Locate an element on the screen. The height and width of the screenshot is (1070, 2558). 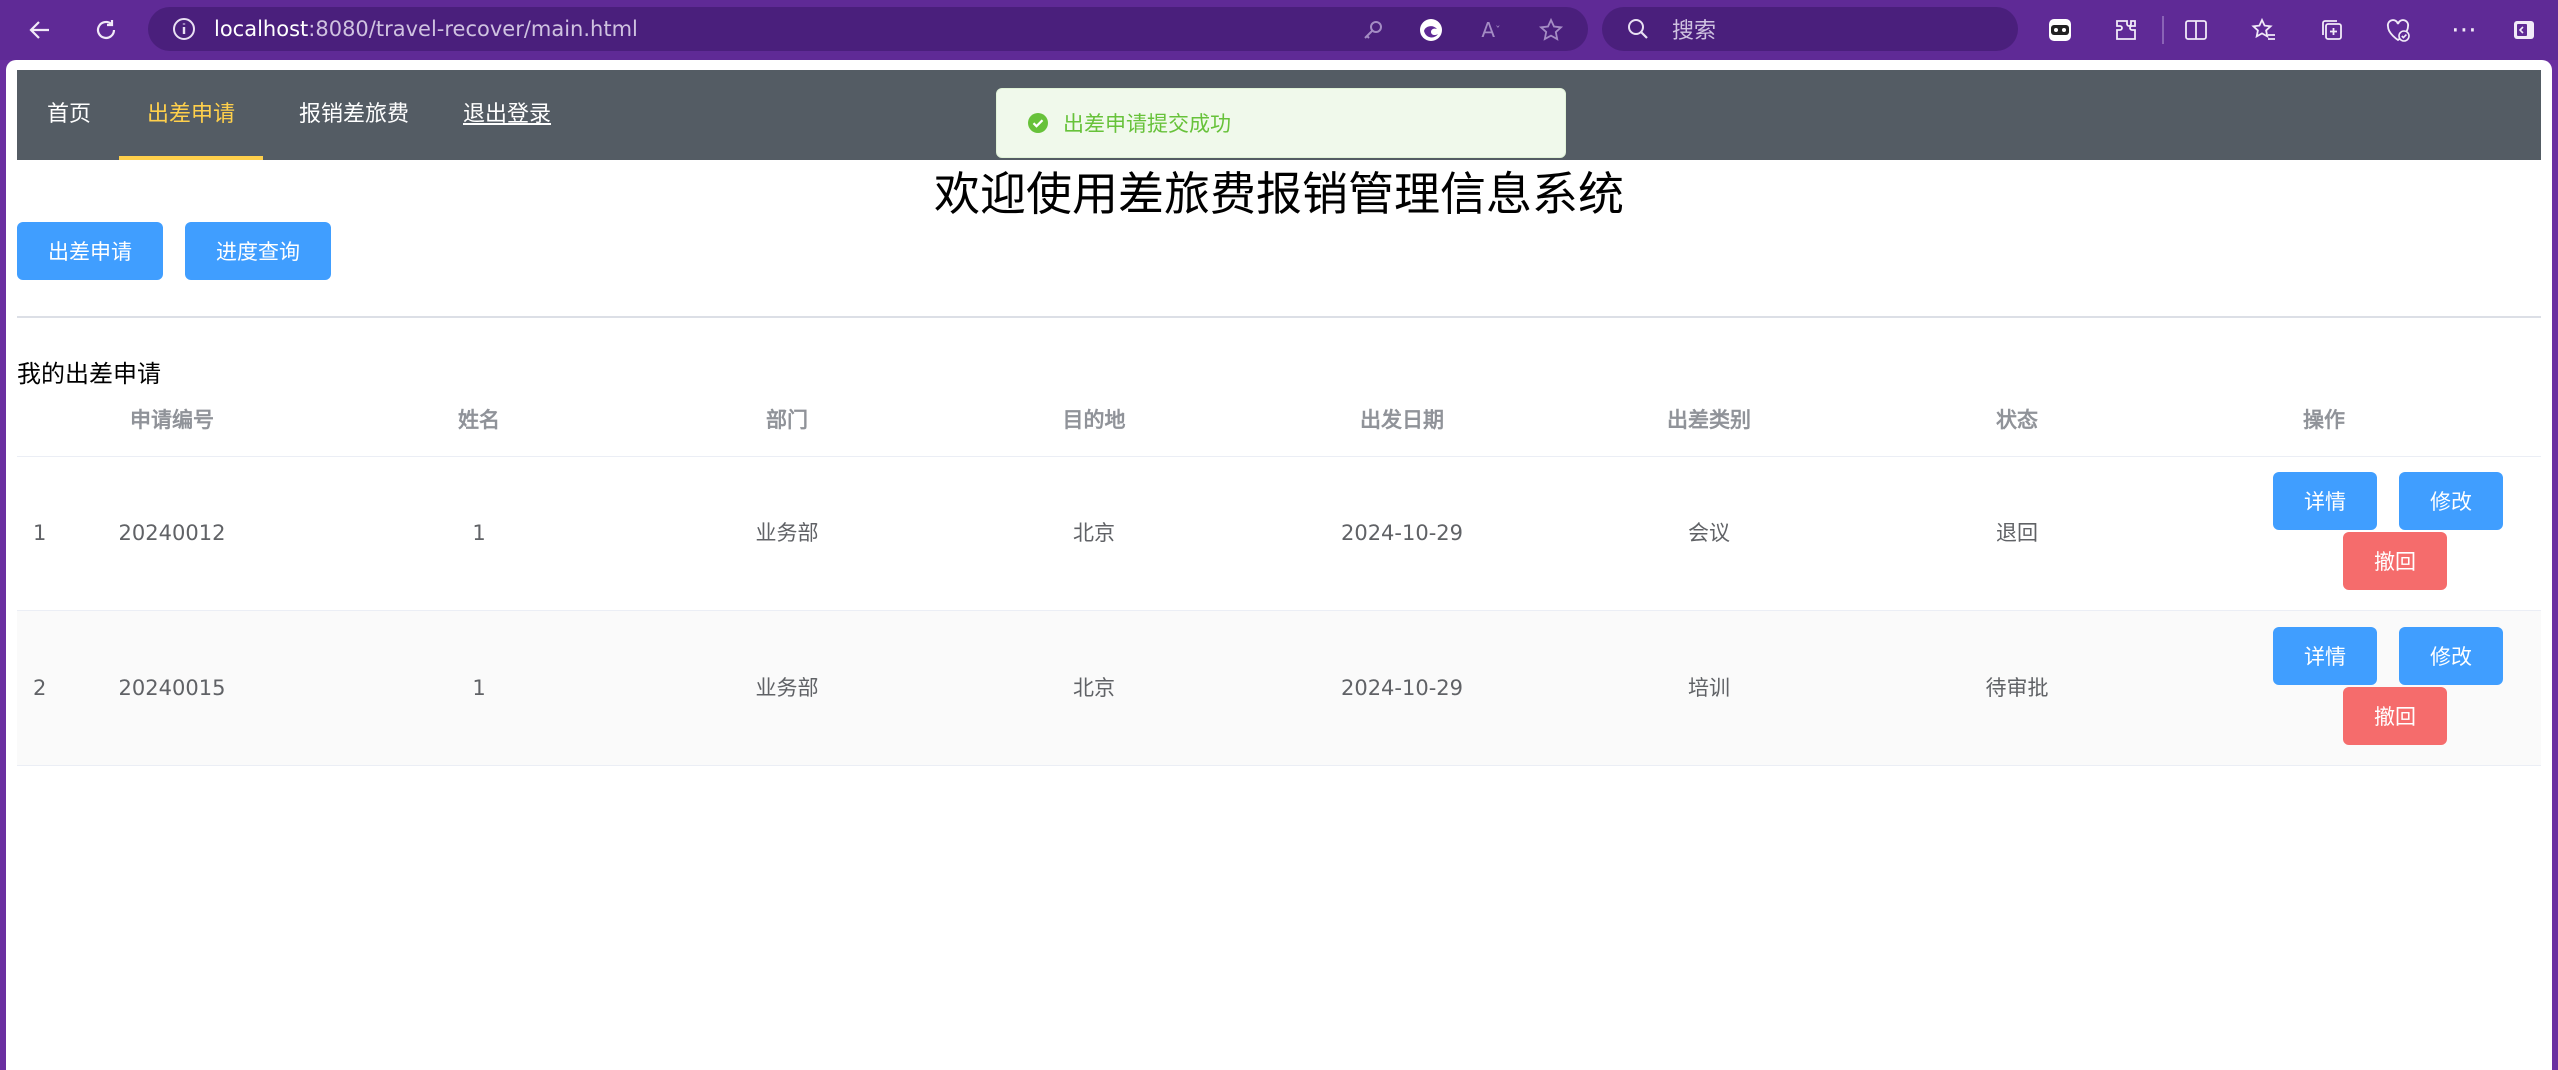
toast-message: 出差申请提交成功 is located at coordinates (1147, 124).